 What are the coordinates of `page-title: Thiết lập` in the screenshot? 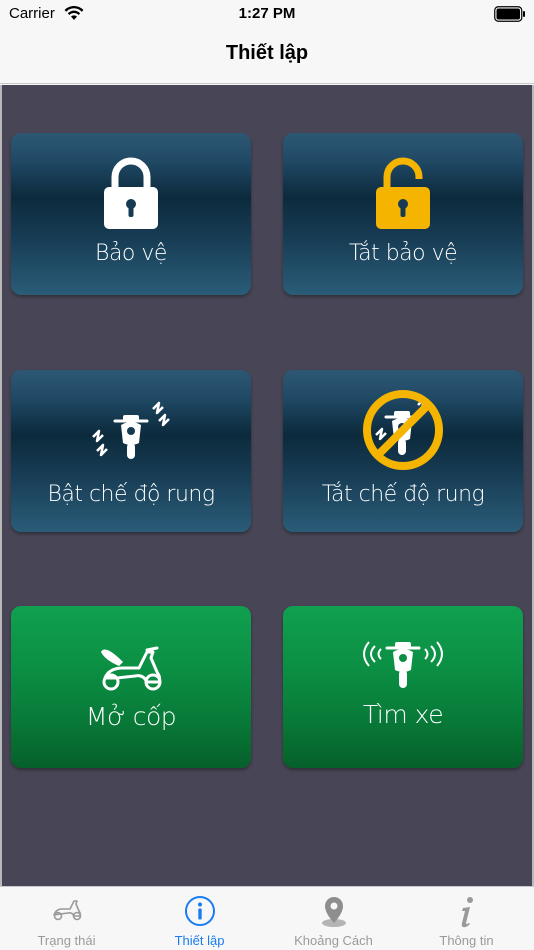 It's located at (267, 53).